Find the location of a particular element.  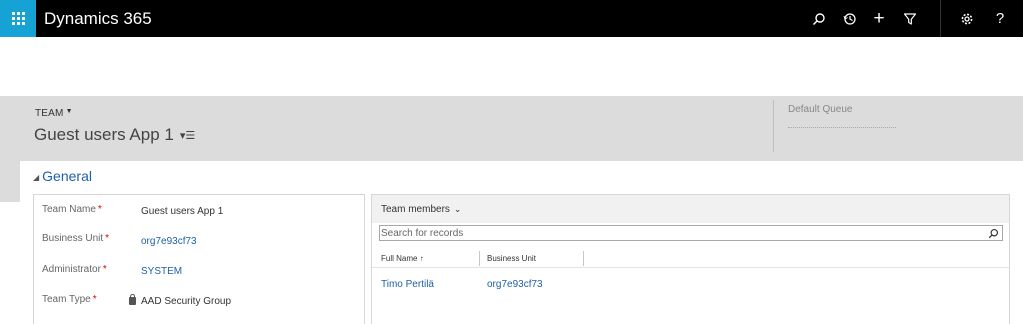

section-general-header: ◢ General is located at coordinates (62, 176).